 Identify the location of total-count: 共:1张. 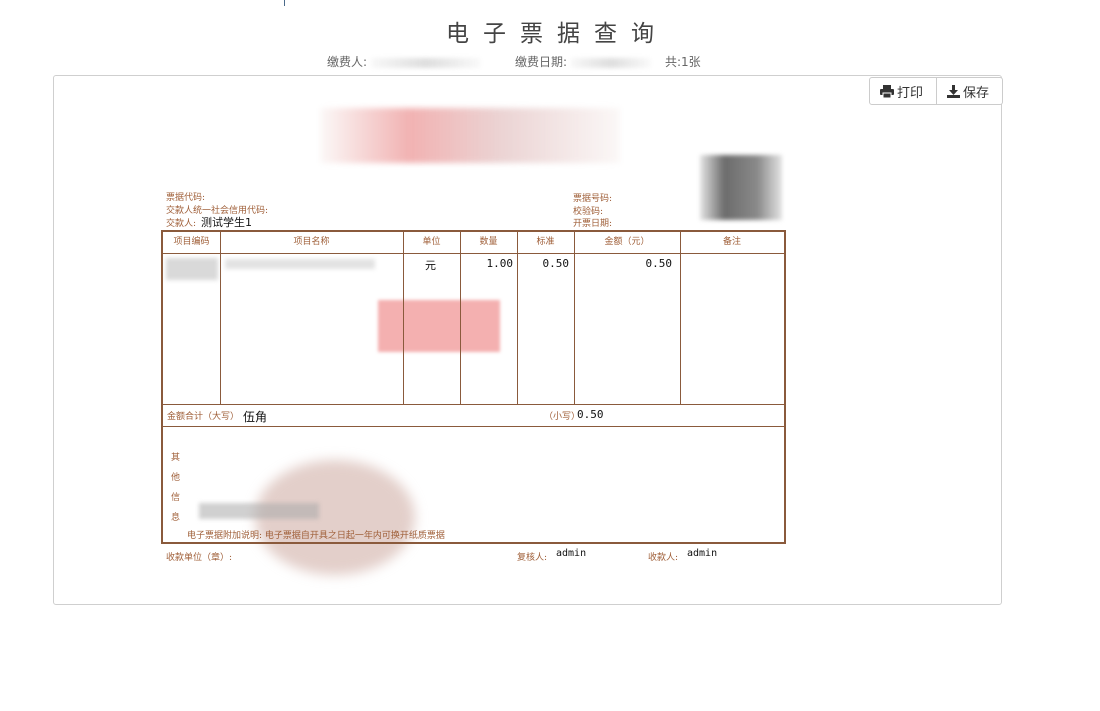
(683, 62).